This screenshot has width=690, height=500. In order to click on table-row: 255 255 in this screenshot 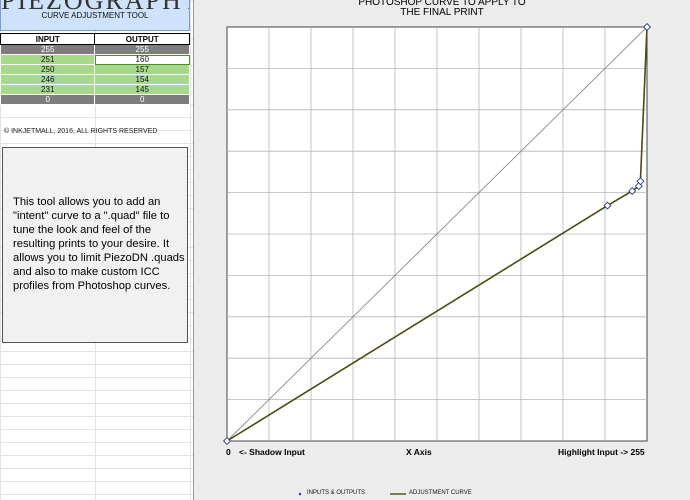, I will do `click(95, 49)`.